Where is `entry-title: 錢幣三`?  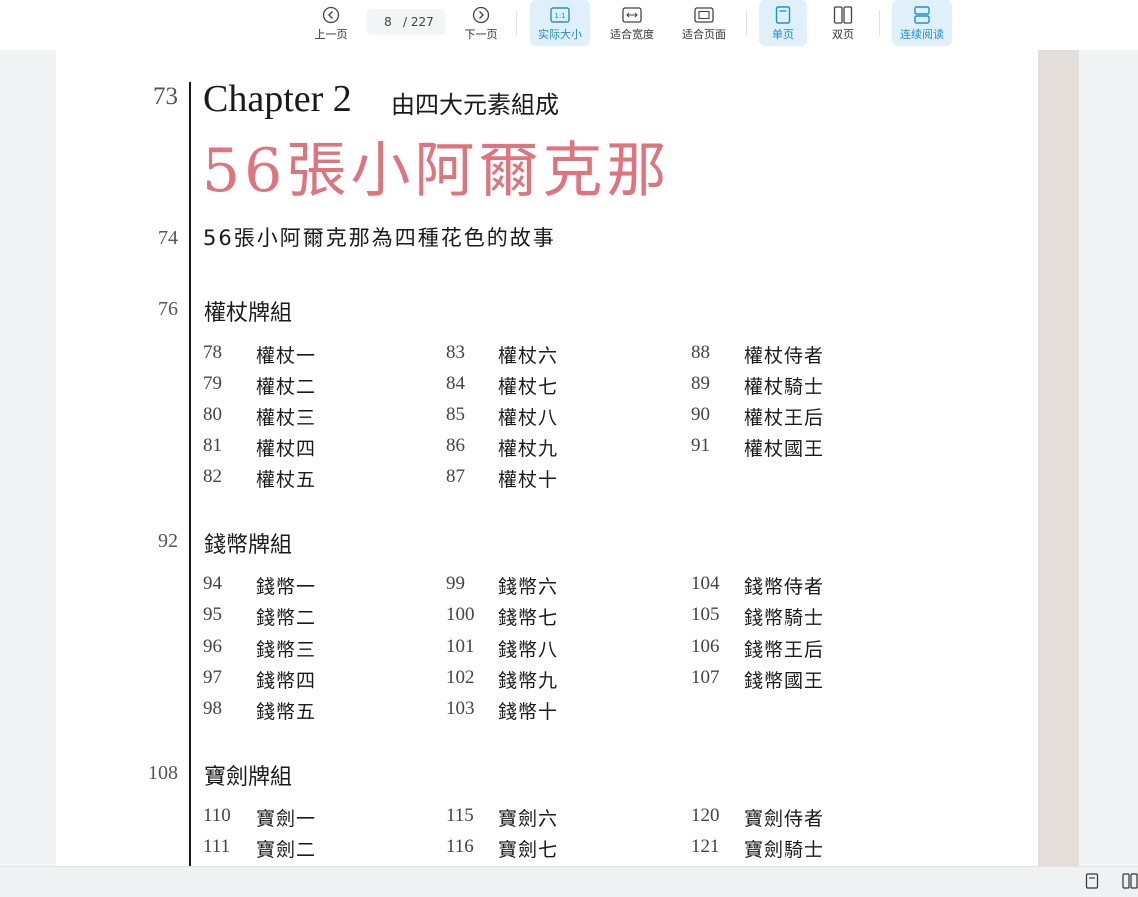 entry-title: 錢幣三 is located at coordinates (286, 650).